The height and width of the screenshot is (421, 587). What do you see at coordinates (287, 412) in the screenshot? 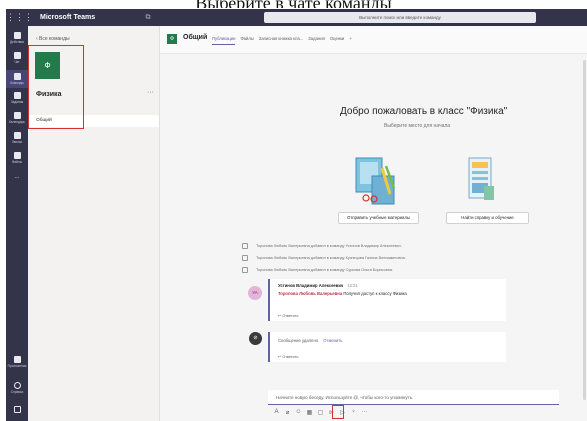
I see `attach-icon: ⌀` at bounding box center [287, 412].